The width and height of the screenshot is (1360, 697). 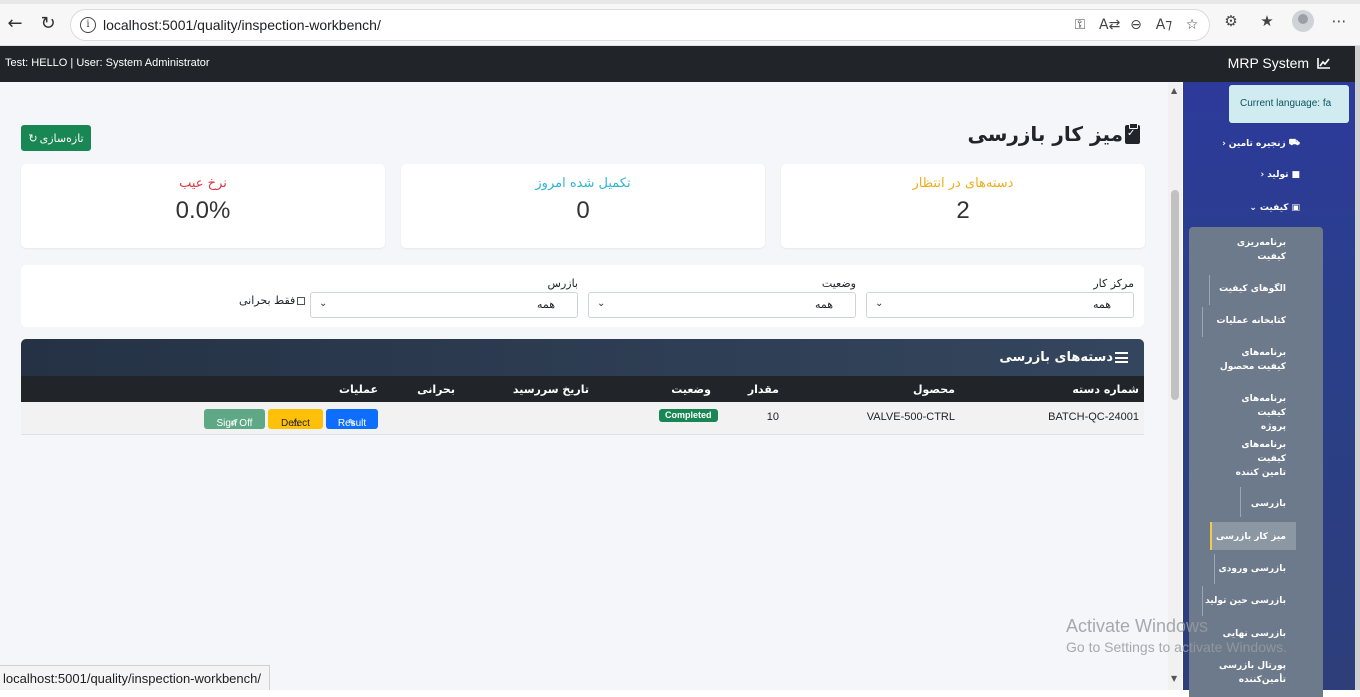 I want to click on submenu-in-process-inspection: بازرسی حین تولید, so click(x=1241, y=601).